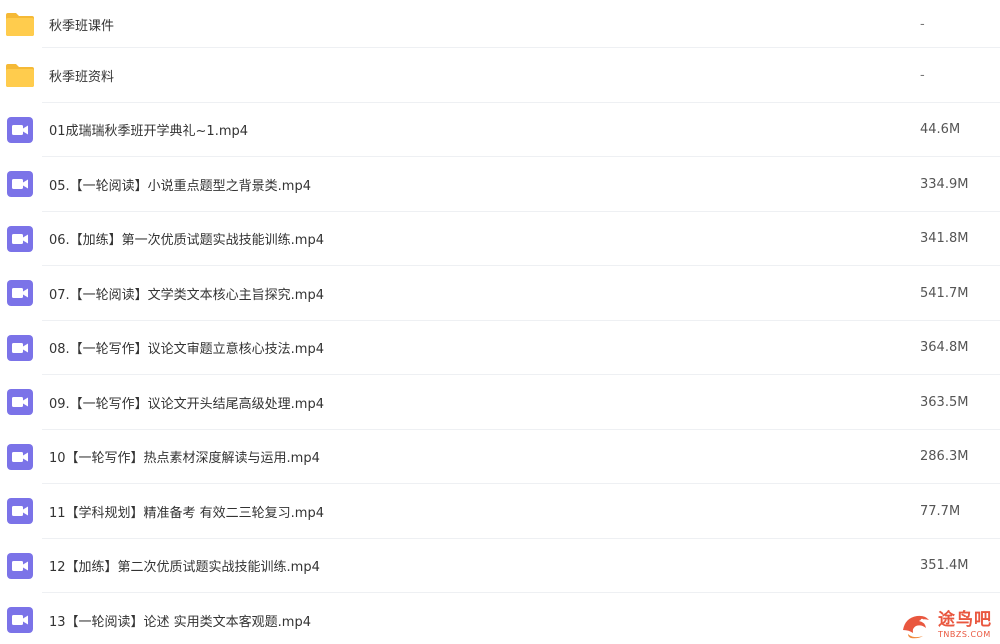  I want to click on file-size: 44.6M, so click(940, 130).